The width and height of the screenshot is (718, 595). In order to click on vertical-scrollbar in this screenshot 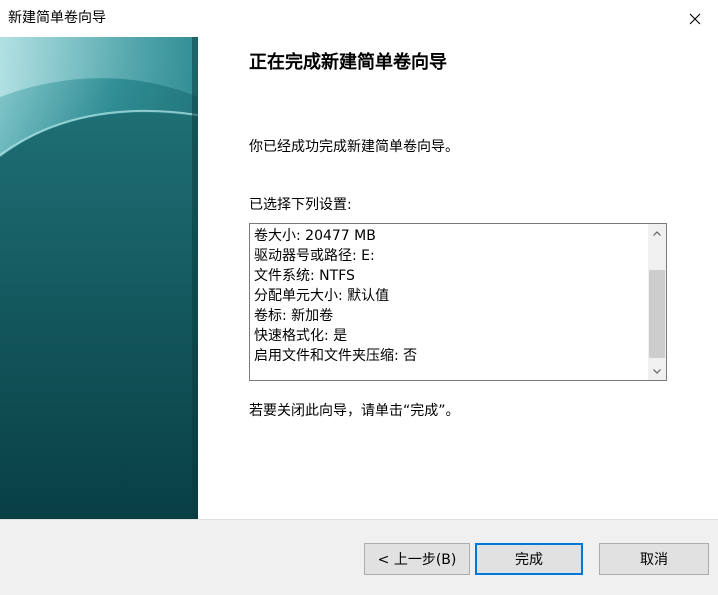, I will do `click(657, 302)`.